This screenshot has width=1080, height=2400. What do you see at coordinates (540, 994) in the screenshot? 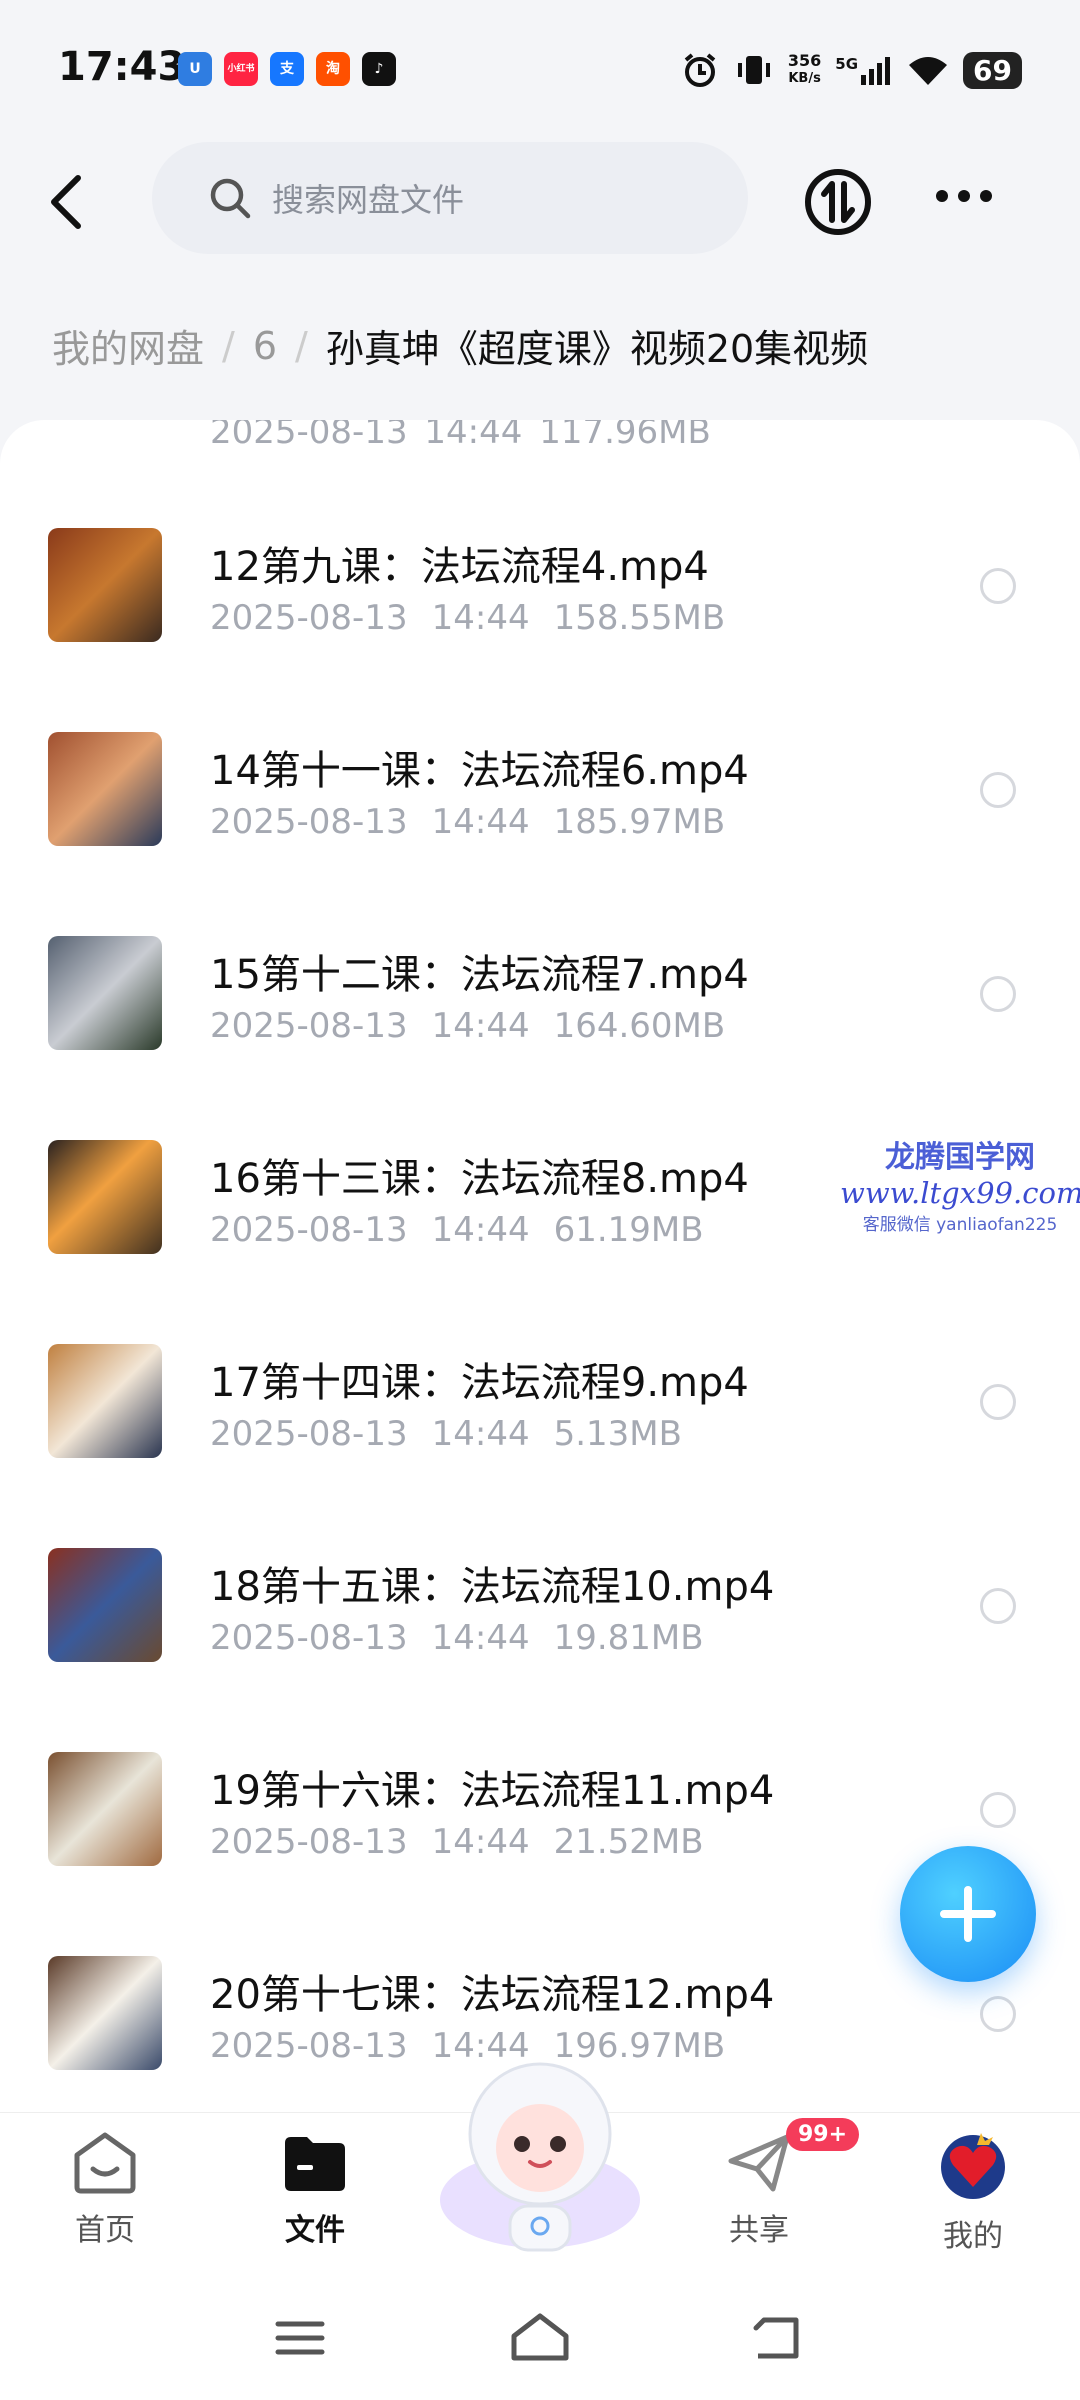
I see `file-row: 15第十二课：法坛流程7.mp4 2025-08-13 14:44 164.60MB` at bounding box center [540, 994].